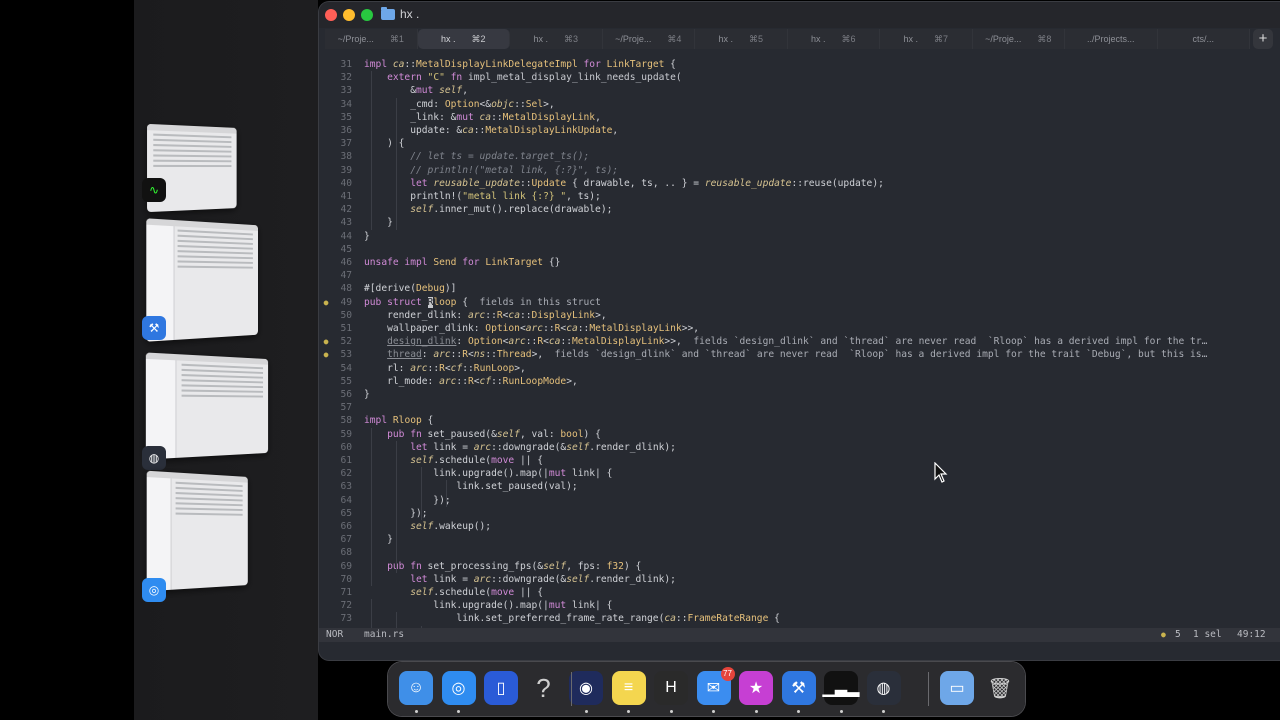 This screenshot has height=720, width=1280. Describe the element at coordinates (741, 39) in the screenshot. I see `tab-5: hx . ⌘5` at that location.